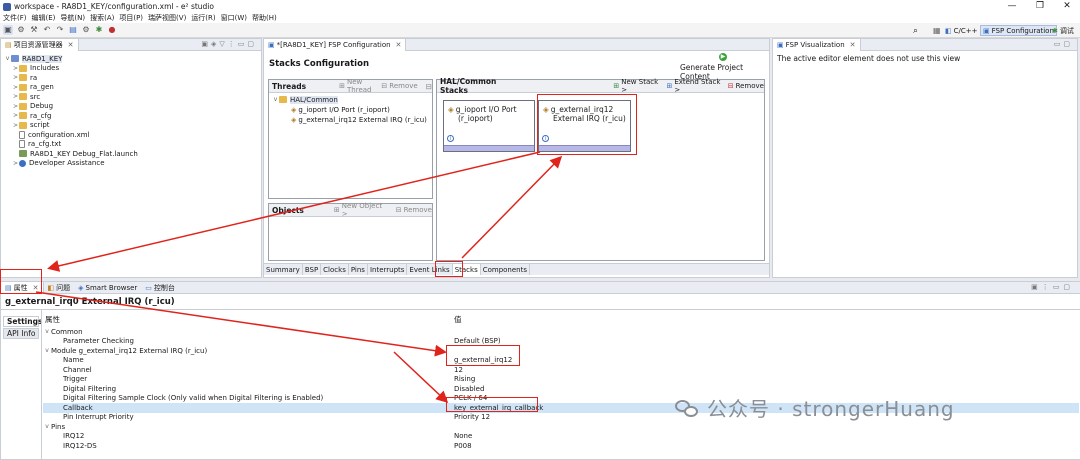 Image resolution: width=1080 pixels, height=460 pixels. Describe the element at coordinates (421, 377) in the screenshot. I see `arrow-to-callback` at that location.